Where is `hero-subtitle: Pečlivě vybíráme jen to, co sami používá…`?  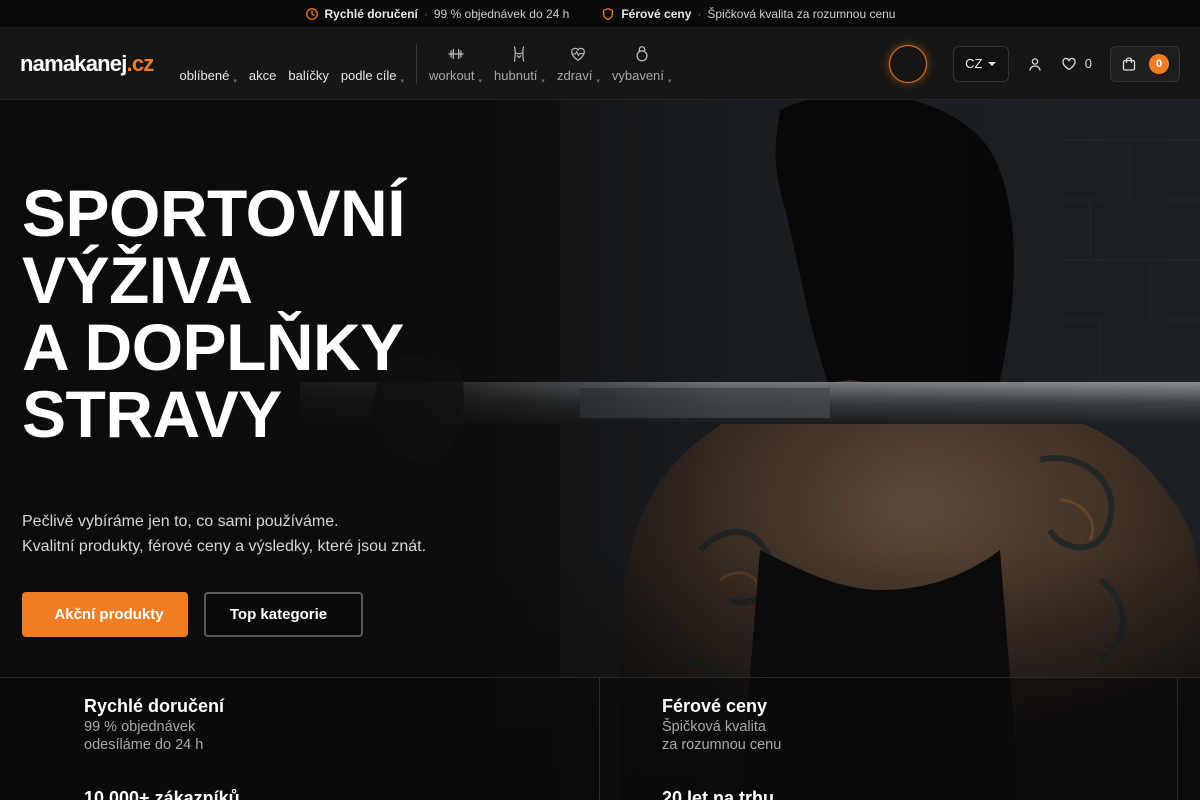 hero-subtitle: Pečlivě vybíráme jen to, co sami používá… is located at coordinates (224, 534).